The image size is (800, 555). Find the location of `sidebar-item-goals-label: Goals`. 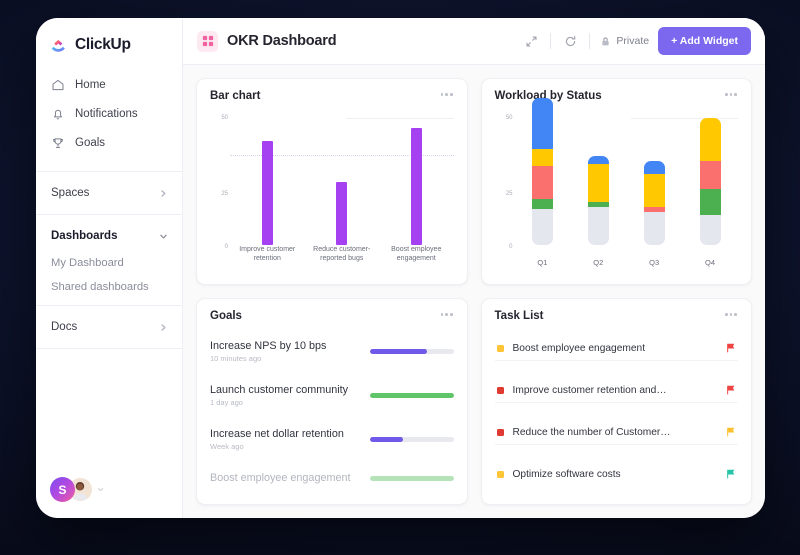

sidebar-item-goals-label: Goals is located at coordinates (90, 142).